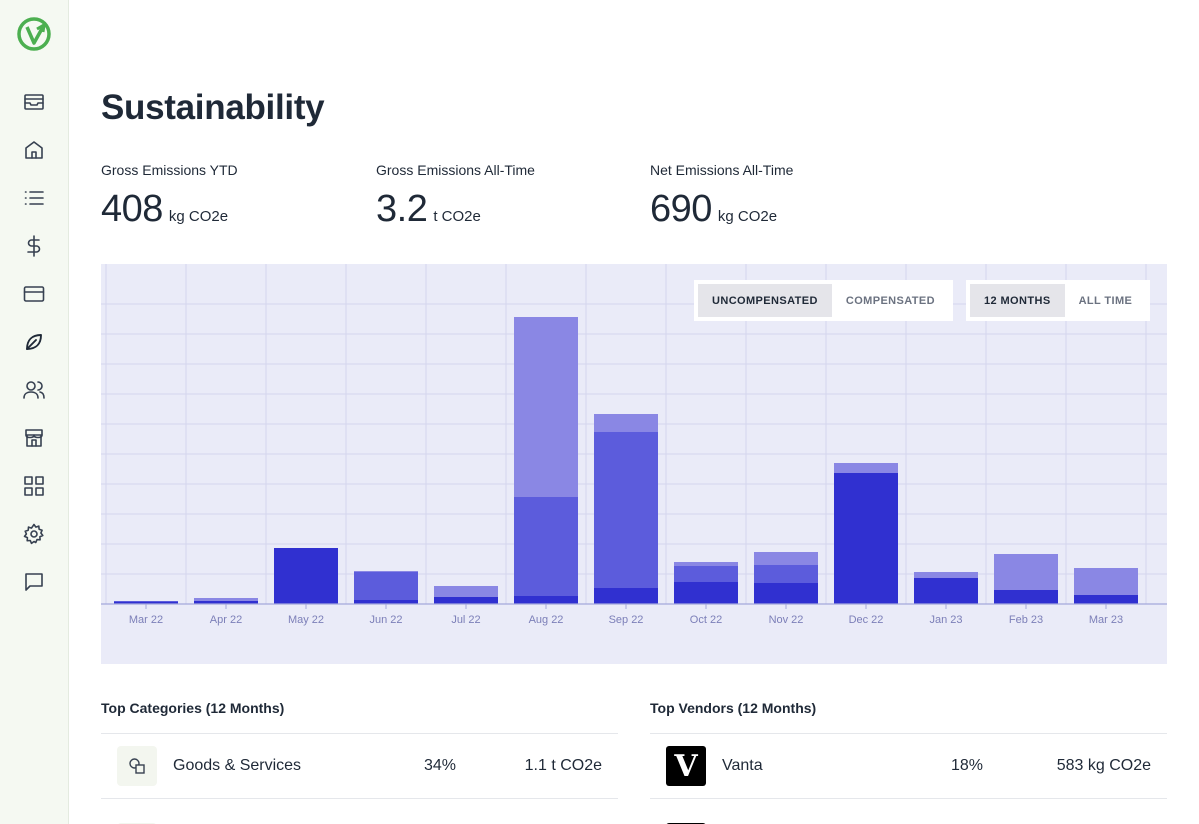 This screenshot has width=1199, height=824. Describe the element at coordinates (1106, 620) in the screenshot. I see `x-tick-label: Mar 23` at that location.